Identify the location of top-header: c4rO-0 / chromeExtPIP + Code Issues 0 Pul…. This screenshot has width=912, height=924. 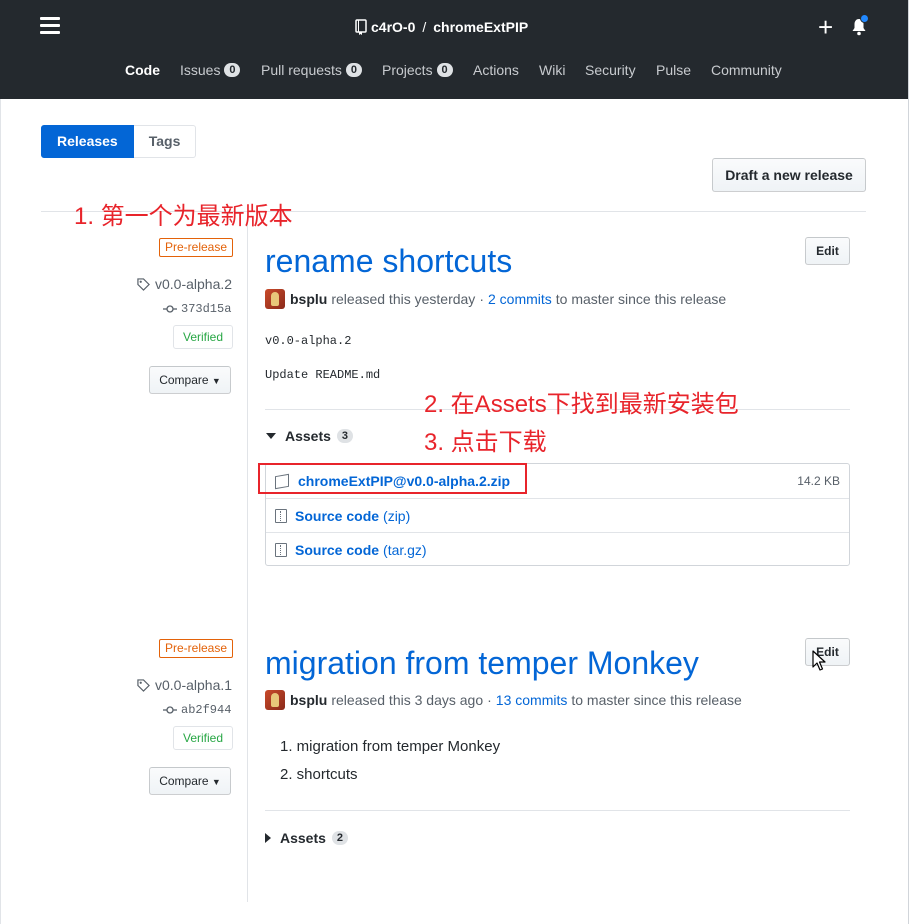
(454, 49).